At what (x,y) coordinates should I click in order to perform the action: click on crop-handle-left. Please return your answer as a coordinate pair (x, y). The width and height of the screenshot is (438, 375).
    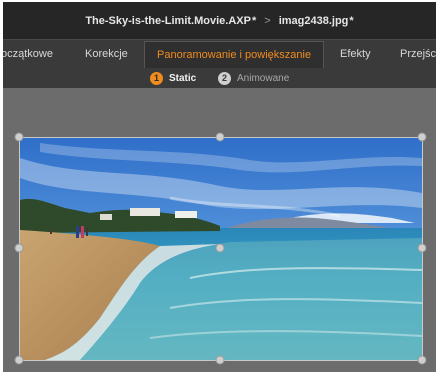
    Looking at the image, I should click on (19, 248).